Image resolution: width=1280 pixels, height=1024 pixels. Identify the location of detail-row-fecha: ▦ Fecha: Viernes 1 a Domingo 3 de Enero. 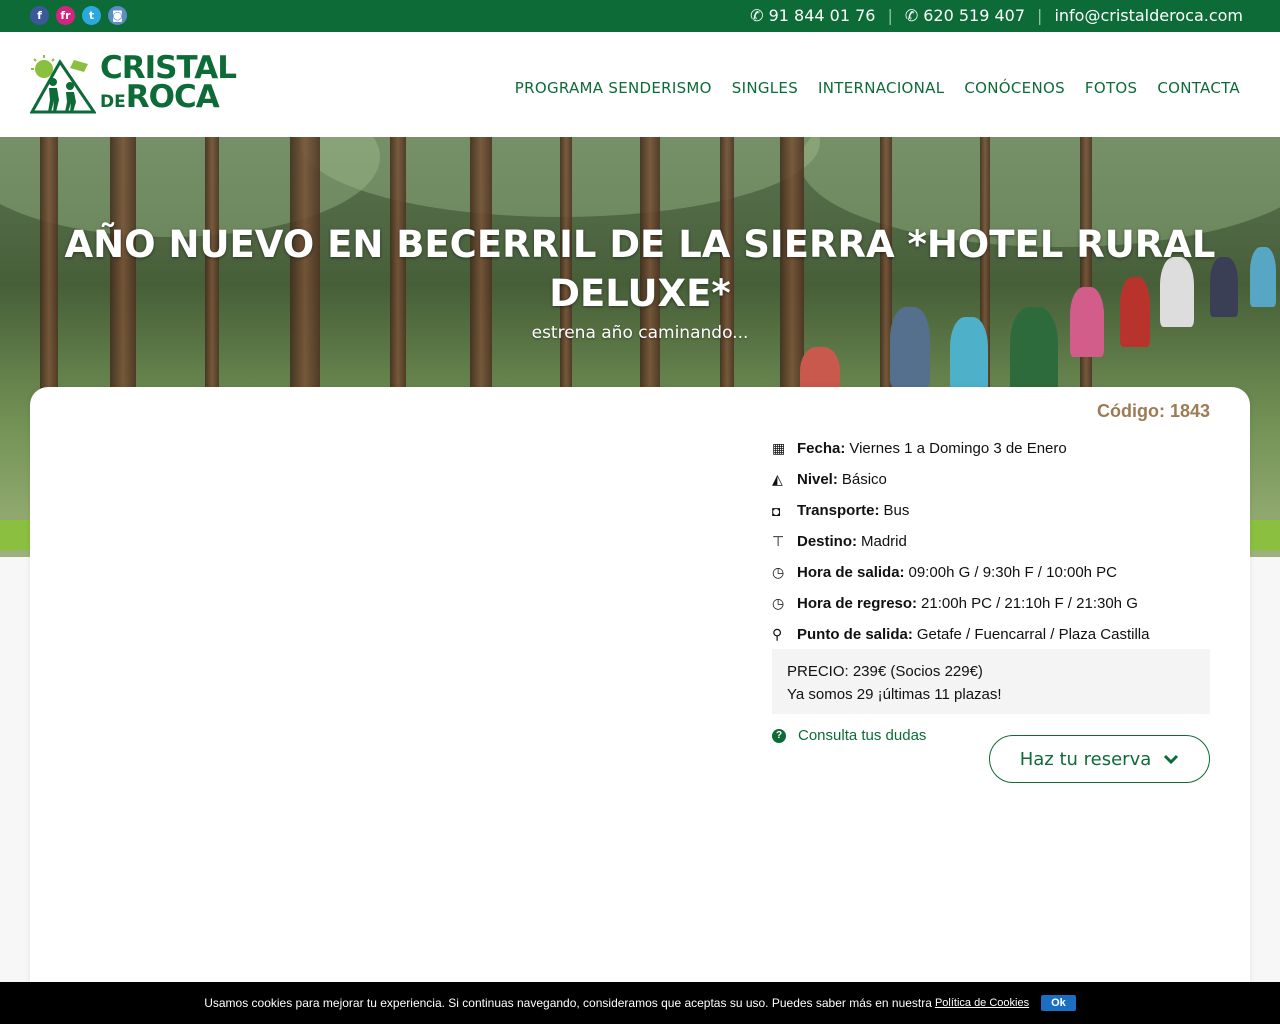
(992, 448).